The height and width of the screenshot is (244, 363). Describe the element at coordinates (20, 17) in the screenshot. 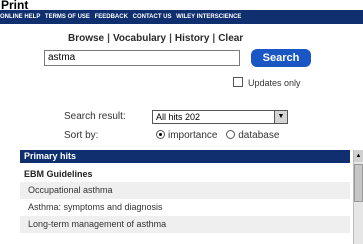

I see `nav-online-help: ONLINE HELP` at that location.